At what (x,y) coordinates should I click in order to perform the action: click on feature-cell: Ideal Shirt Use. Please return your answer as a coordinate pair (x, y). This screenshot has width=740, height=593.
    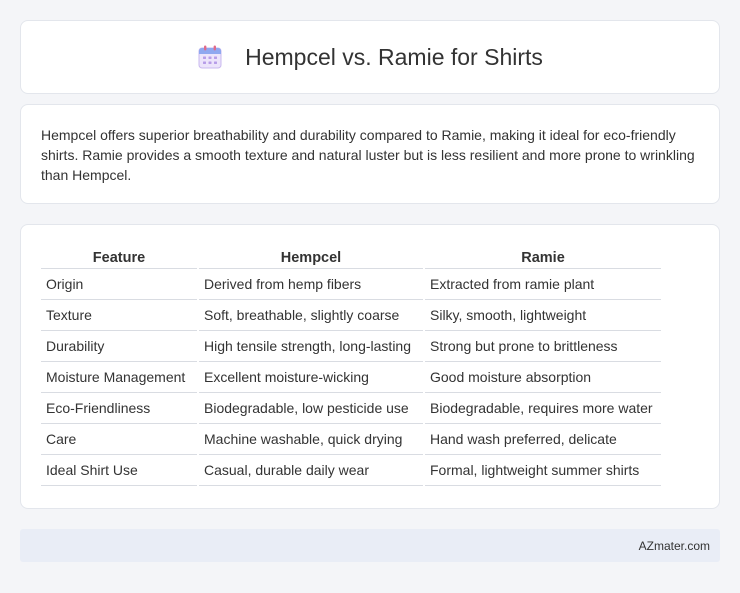
    Looking at the image, I should click on (119, 470).